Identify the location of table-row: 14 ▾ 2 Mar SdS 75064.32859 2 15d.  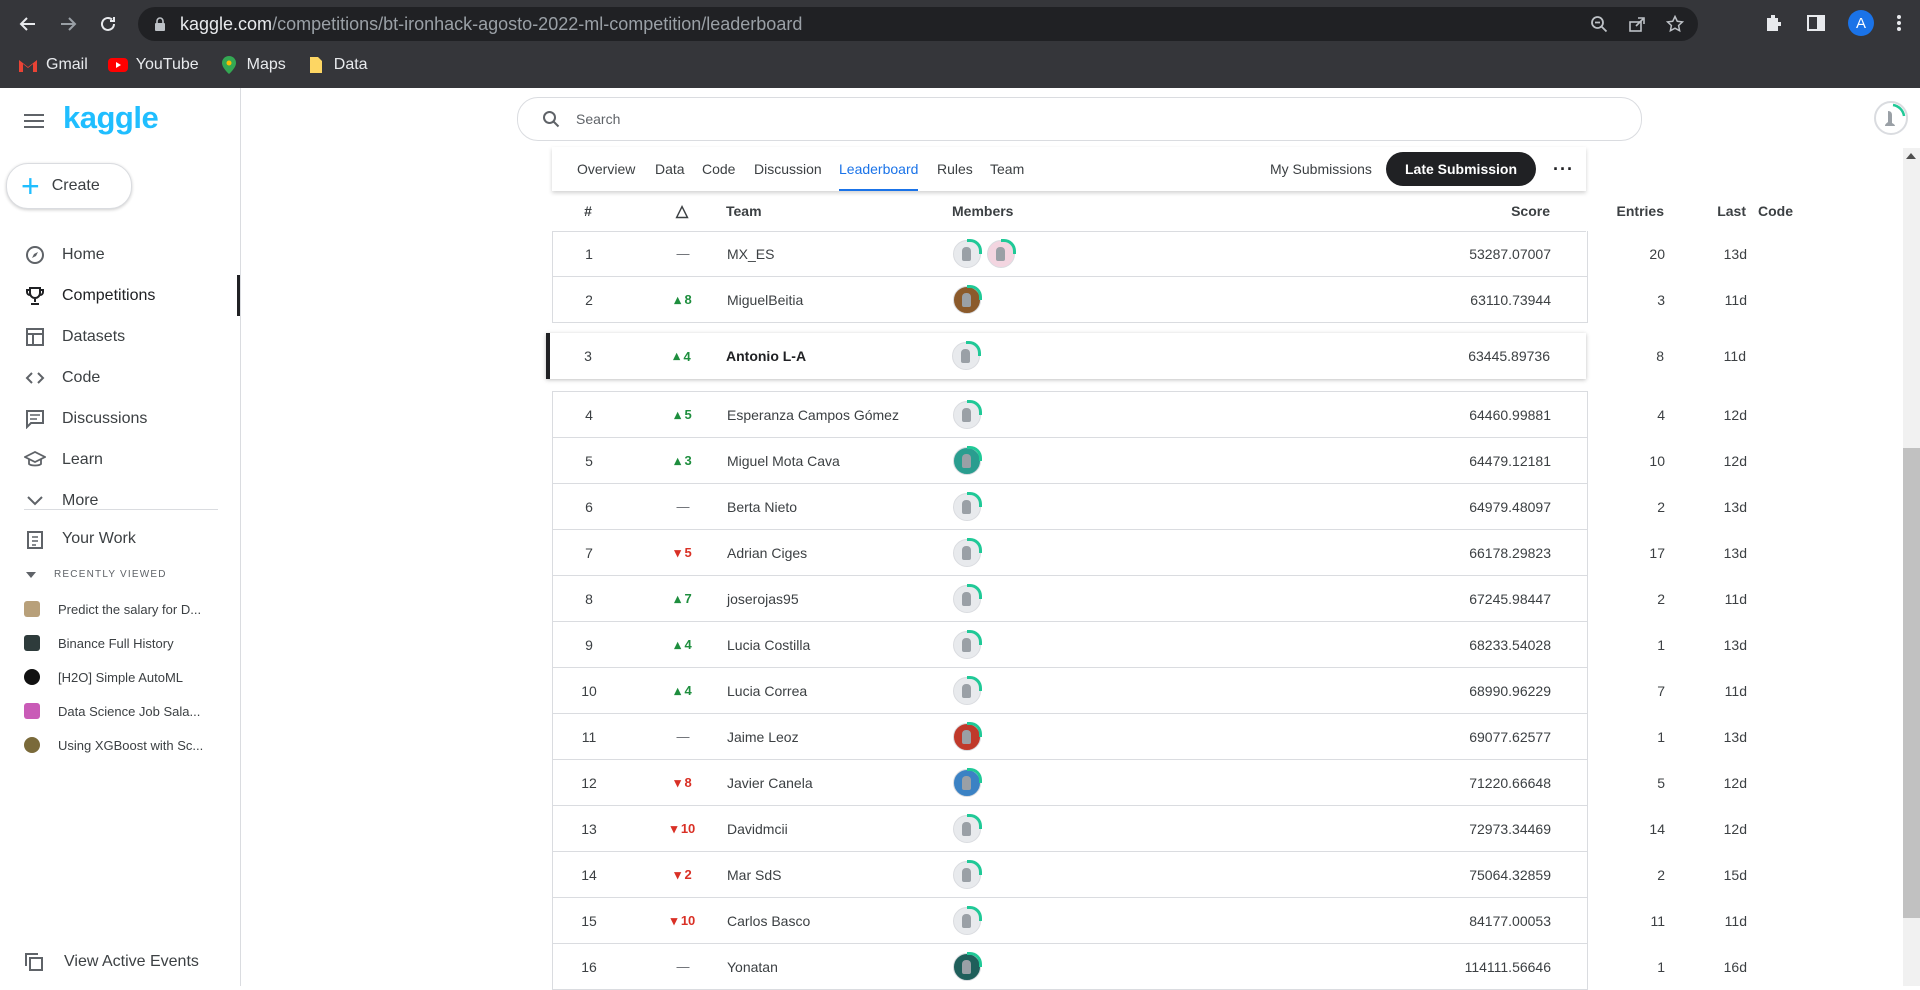
(1150, 875).